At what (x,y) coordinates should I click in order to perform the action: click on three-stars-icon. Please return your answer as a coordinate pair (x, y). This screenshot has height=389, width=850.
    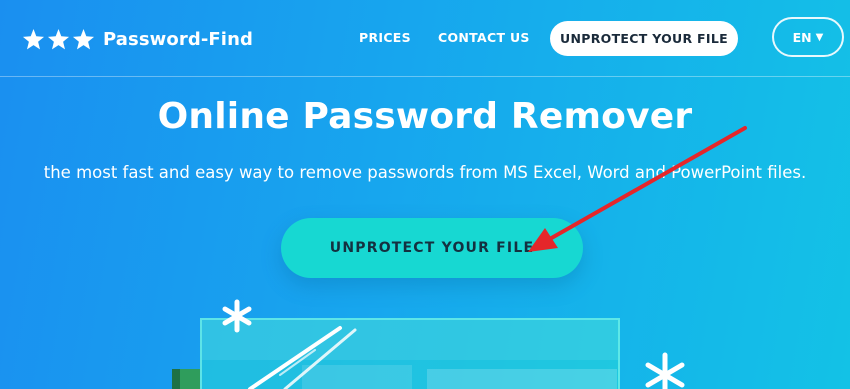
    Looking at the image, I should click on (58, 39).